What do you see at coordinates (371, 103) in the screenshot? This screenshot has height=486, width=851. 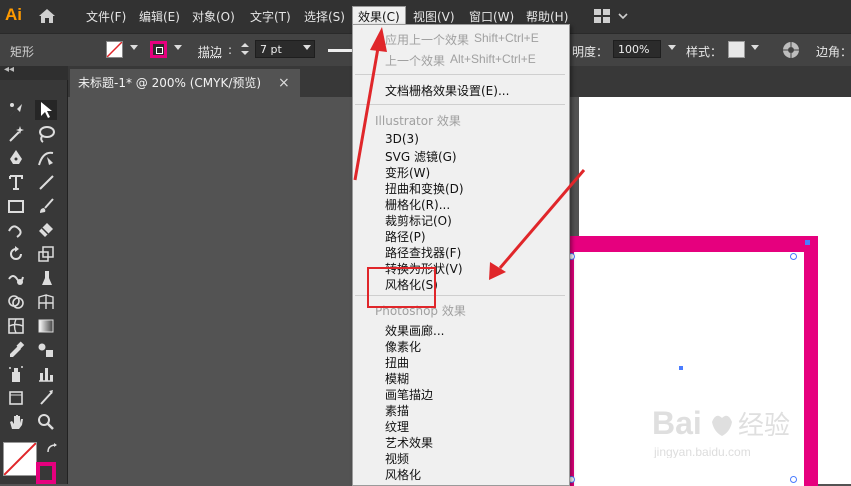 I see `arrow-to-effect-menu-icon` at bounding box center [371, 103].